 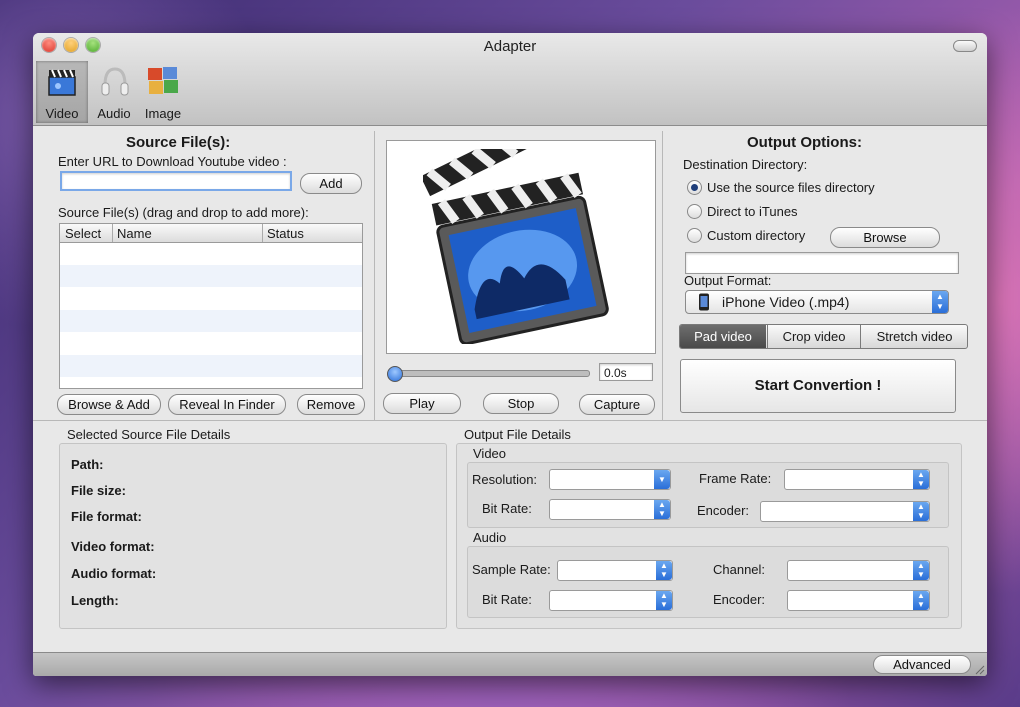 What do you see at coordinates (507, 508) in the screenshot?
I see `video-bit-rate-label: Bit Rate:` at bounding box center [507, 508].